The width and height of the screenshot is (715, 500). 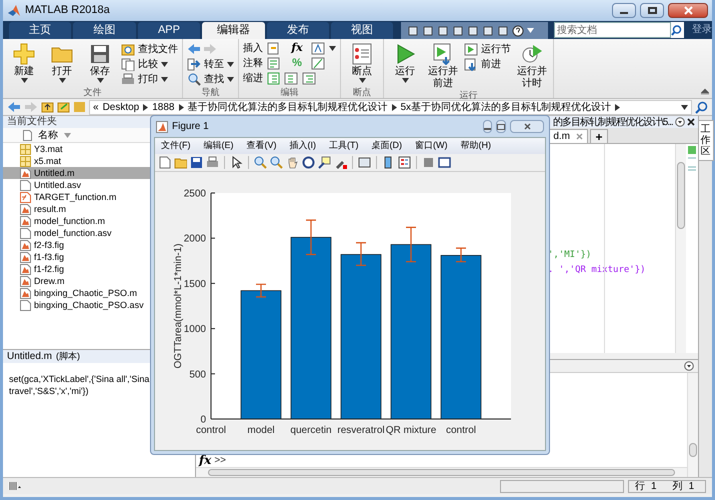 I want to click on file-row: TARGET_function.m, so click(x=76, y=197).